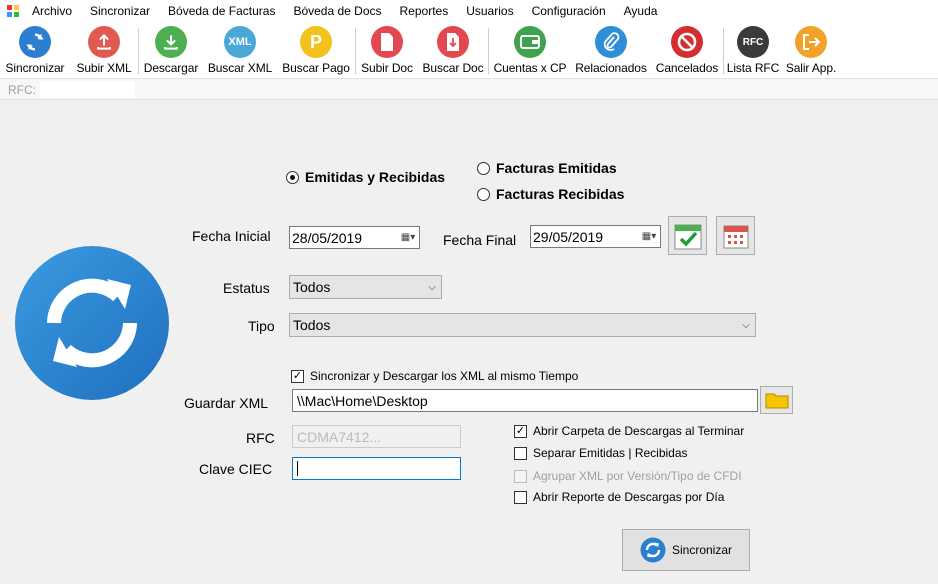 Image resolution: width=938 pixels, height=584 pixels. I want to click on tipo-label: Tipo, so click(261, 326).